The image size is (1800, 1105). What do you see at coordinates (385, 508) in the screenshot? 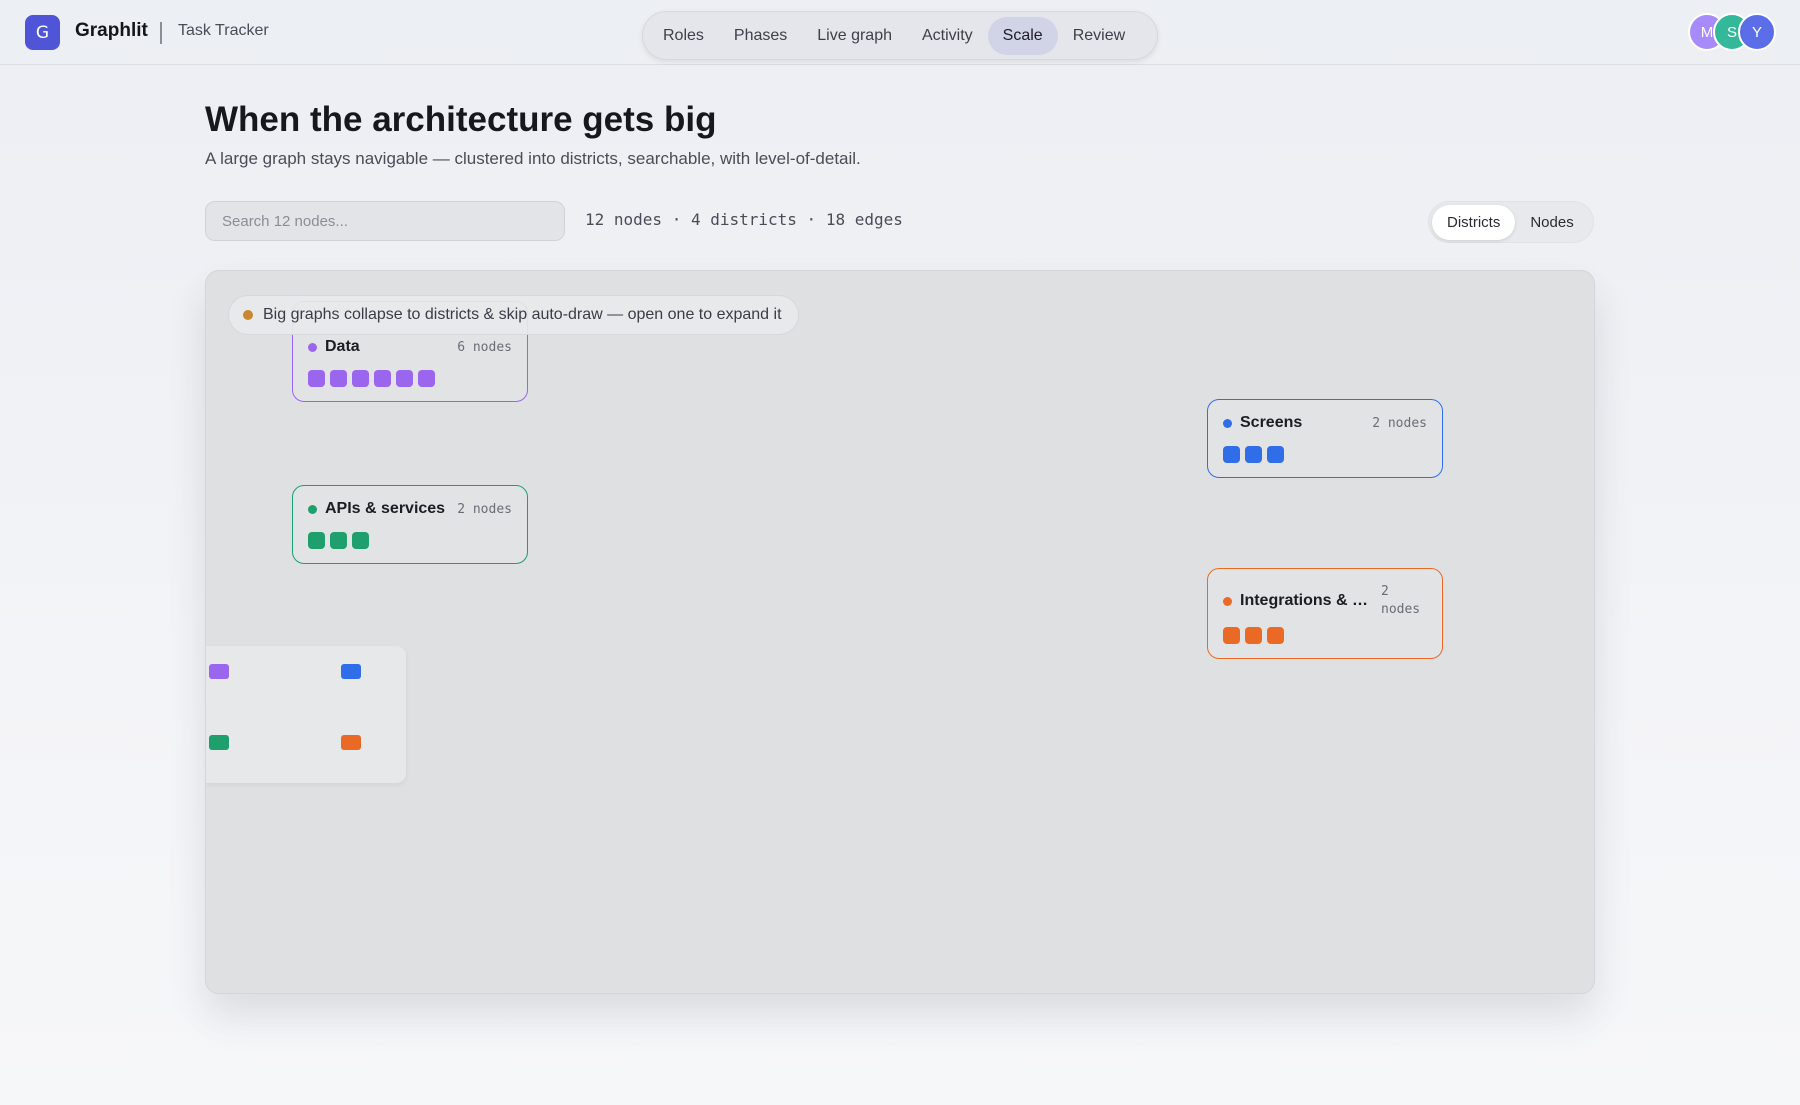
I see `district-name: APIs & services` at bounding box center [385, 508].